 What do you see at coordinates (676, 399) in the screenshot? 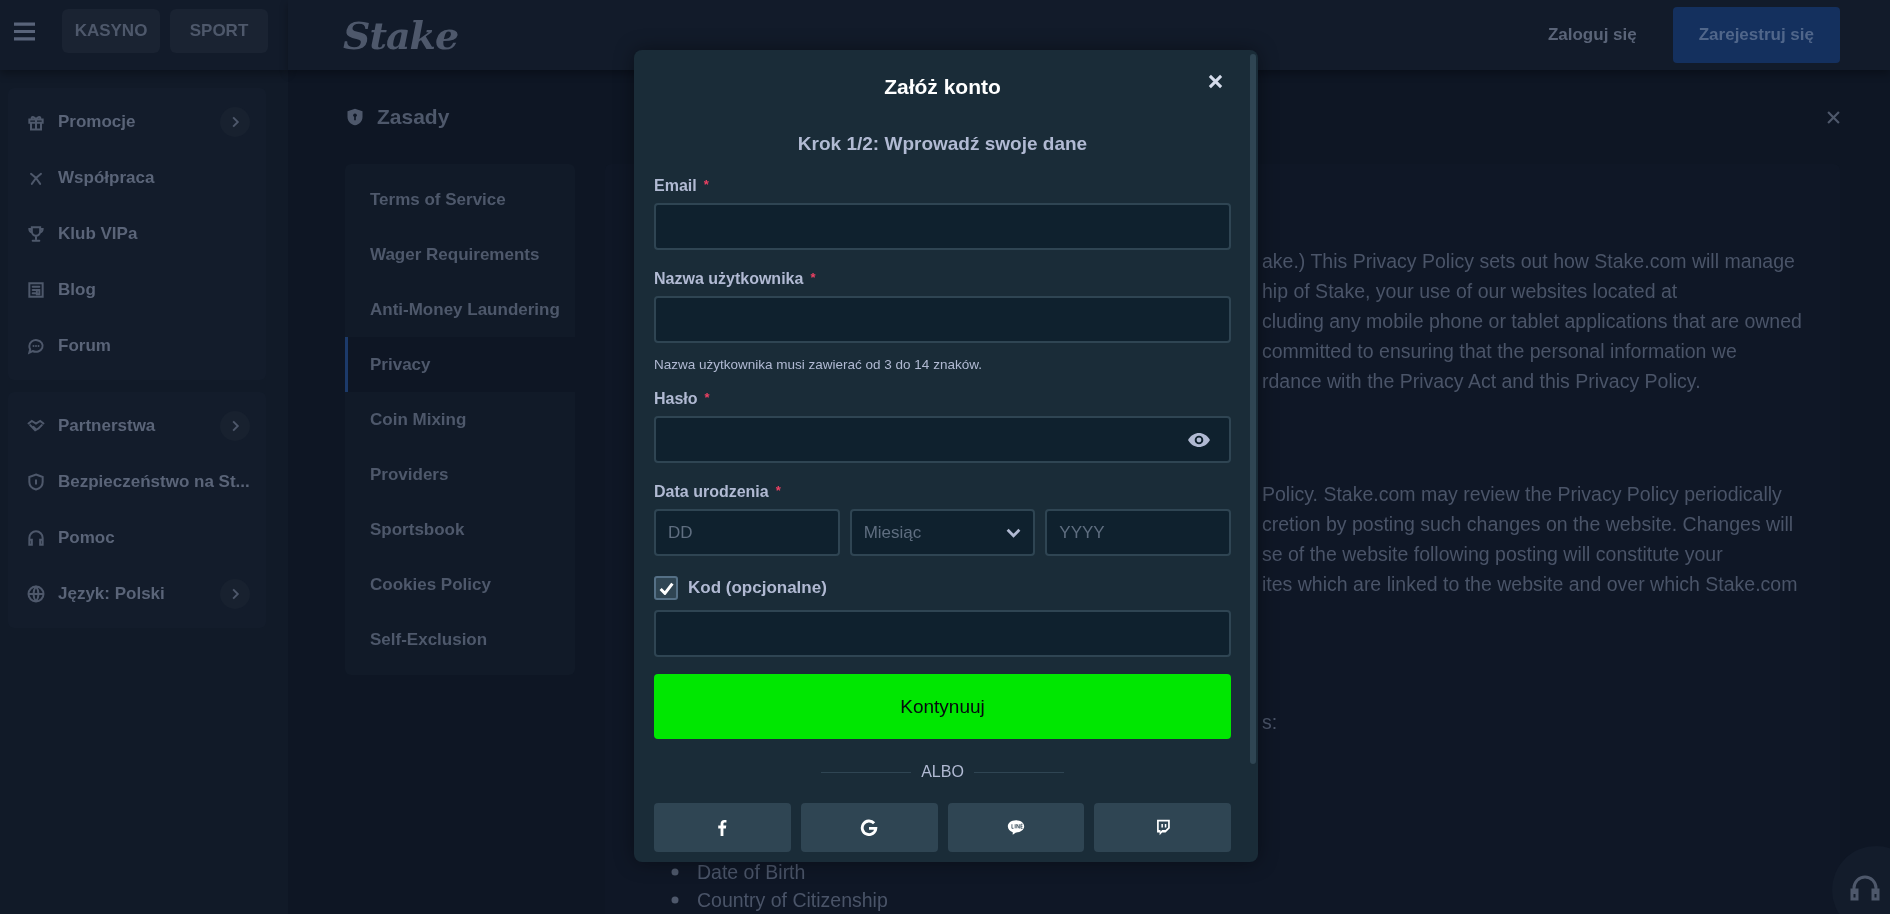
I see `field-label: Hasło` at bounding box center [676, 399].